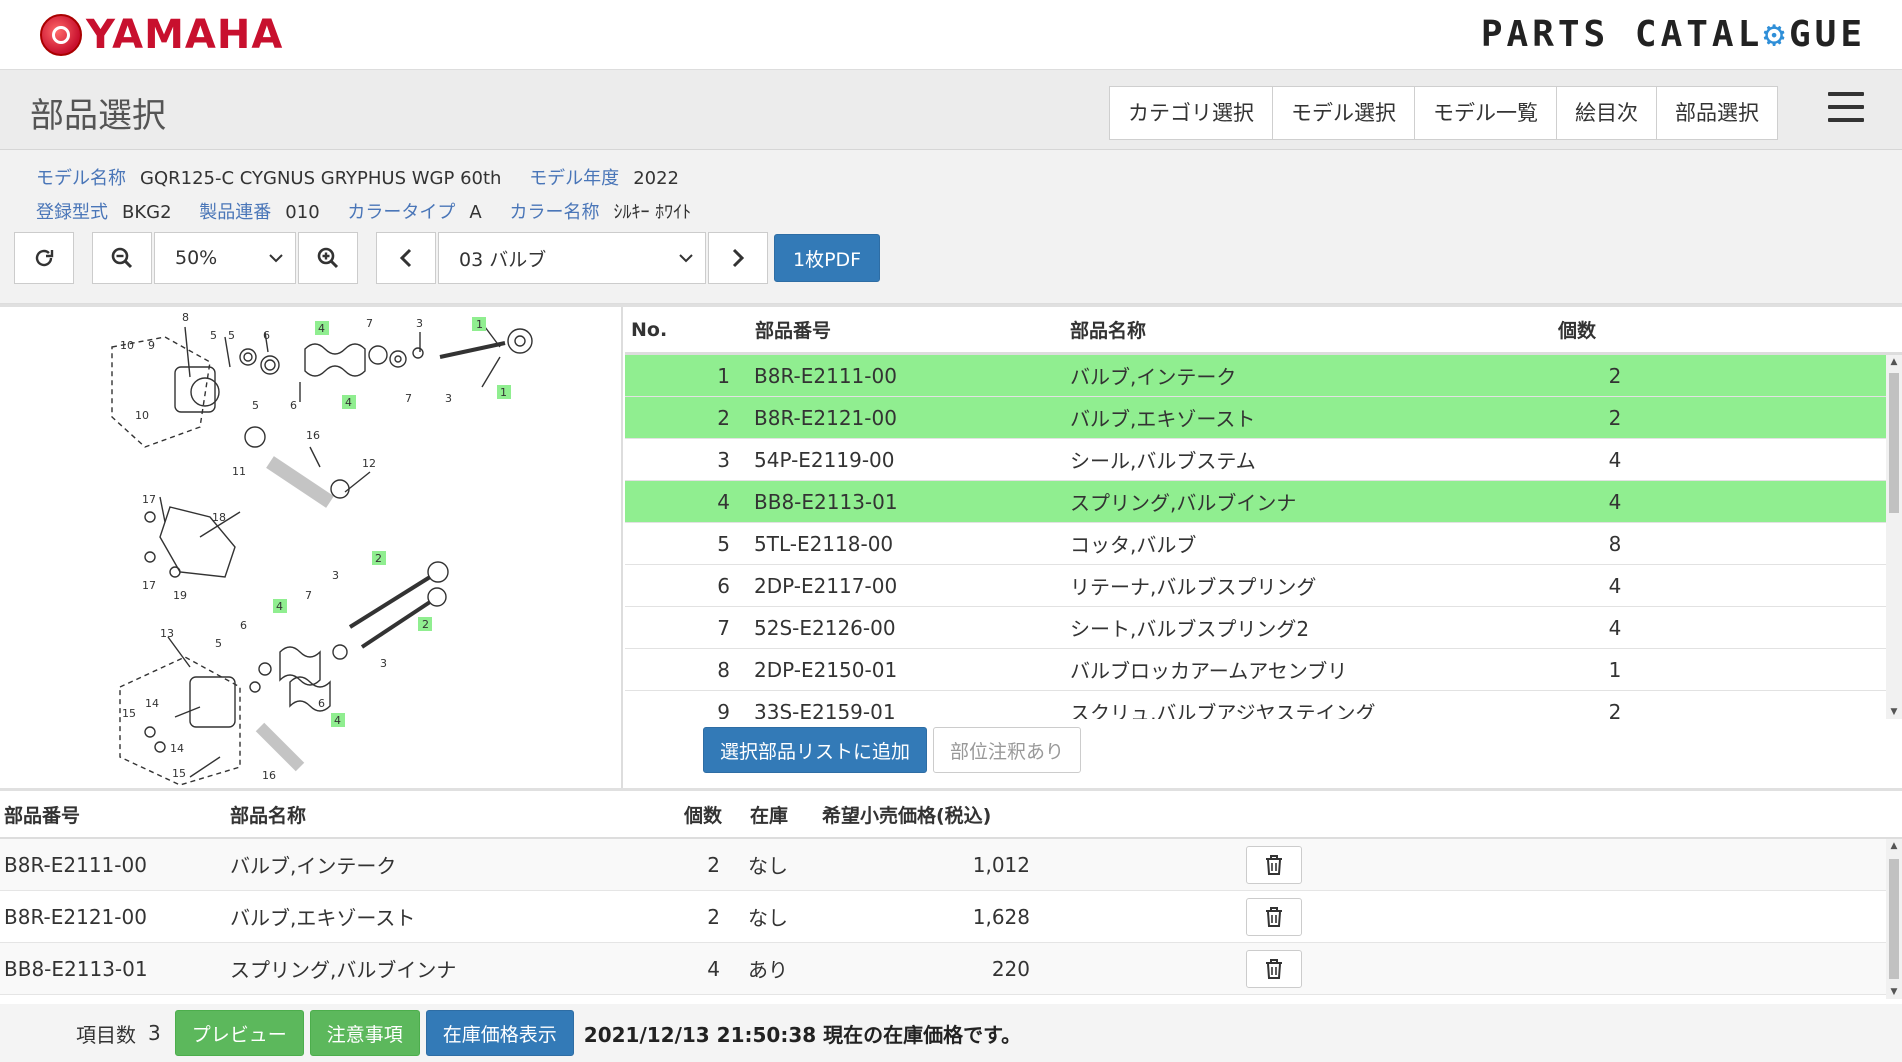  I want to click on color-type-value: A, so click(475, 212).